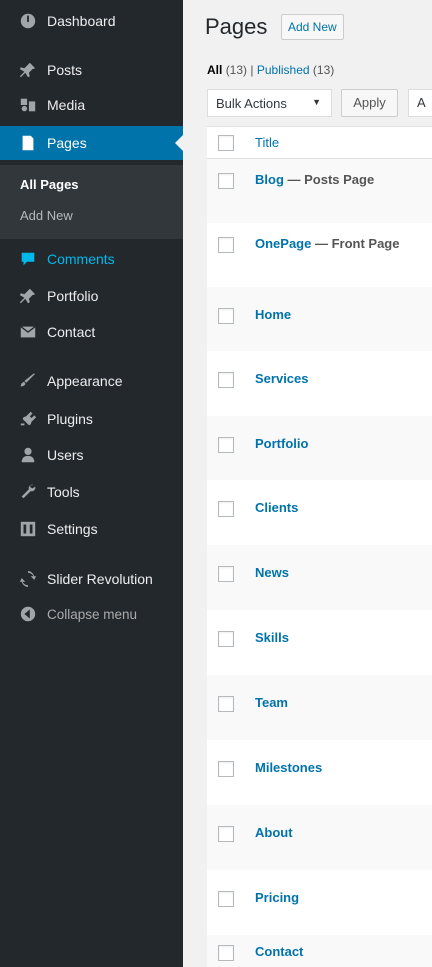  What do you see at coordinates (65, 70) in the screenshot?
I see `sidebar-item-label: Posts` at bounding box center [65, 70].